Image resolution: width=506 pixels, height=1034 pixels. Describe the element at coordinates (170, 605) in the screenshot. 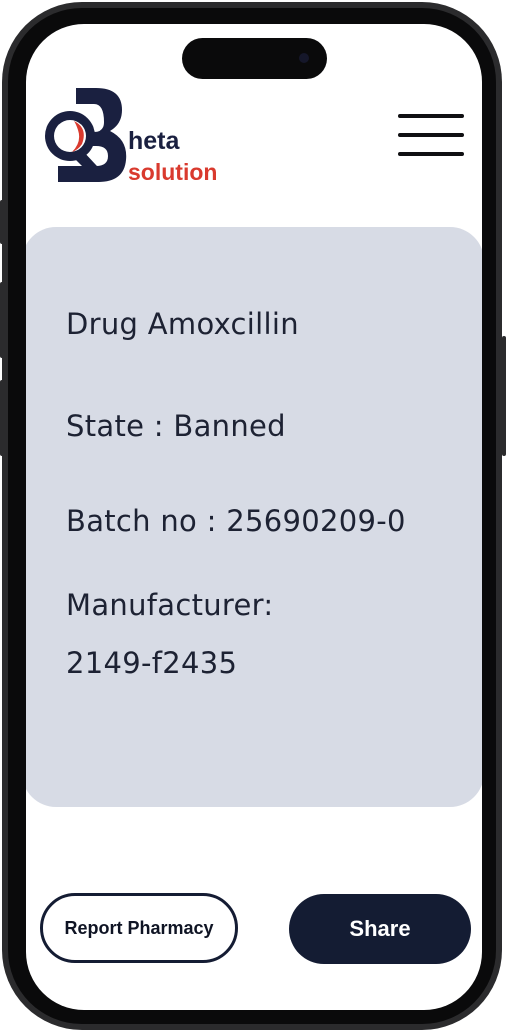

I see `manufacturer-label: Manufacturer:` at that location.